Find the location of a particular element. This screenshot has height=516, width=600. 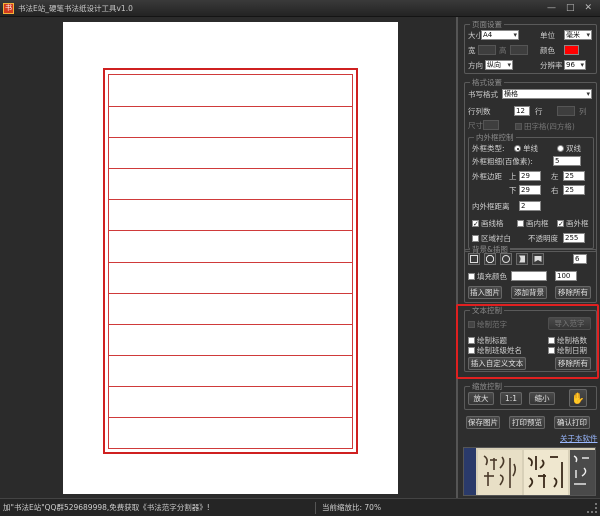

maximize-icon: □ is located at coordinates (570, 8).